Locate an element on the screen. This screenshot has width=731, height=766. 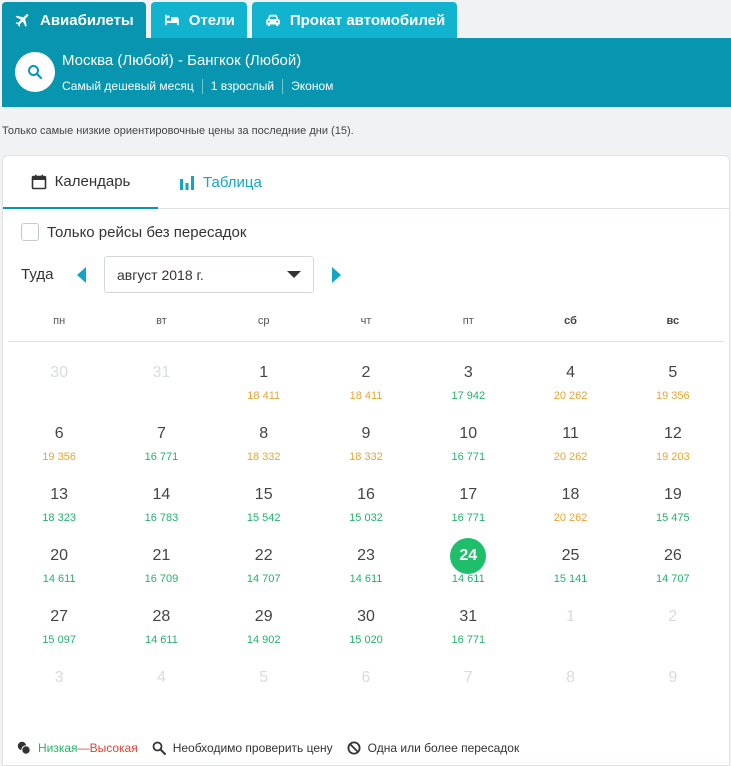
calendar-day: 28 14 611 is located at coordinates (161, 631).